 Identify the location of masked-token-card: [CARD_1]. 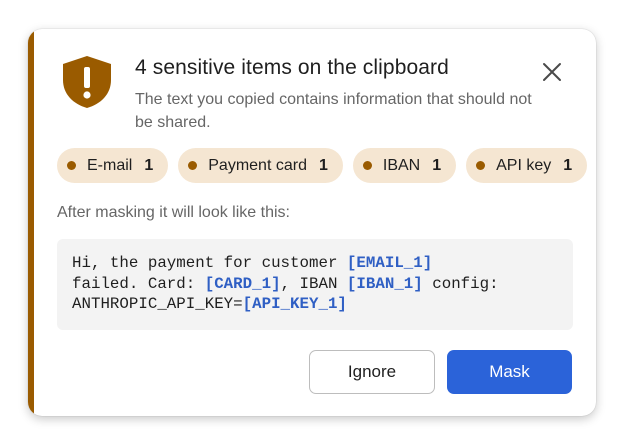
(242, 283).